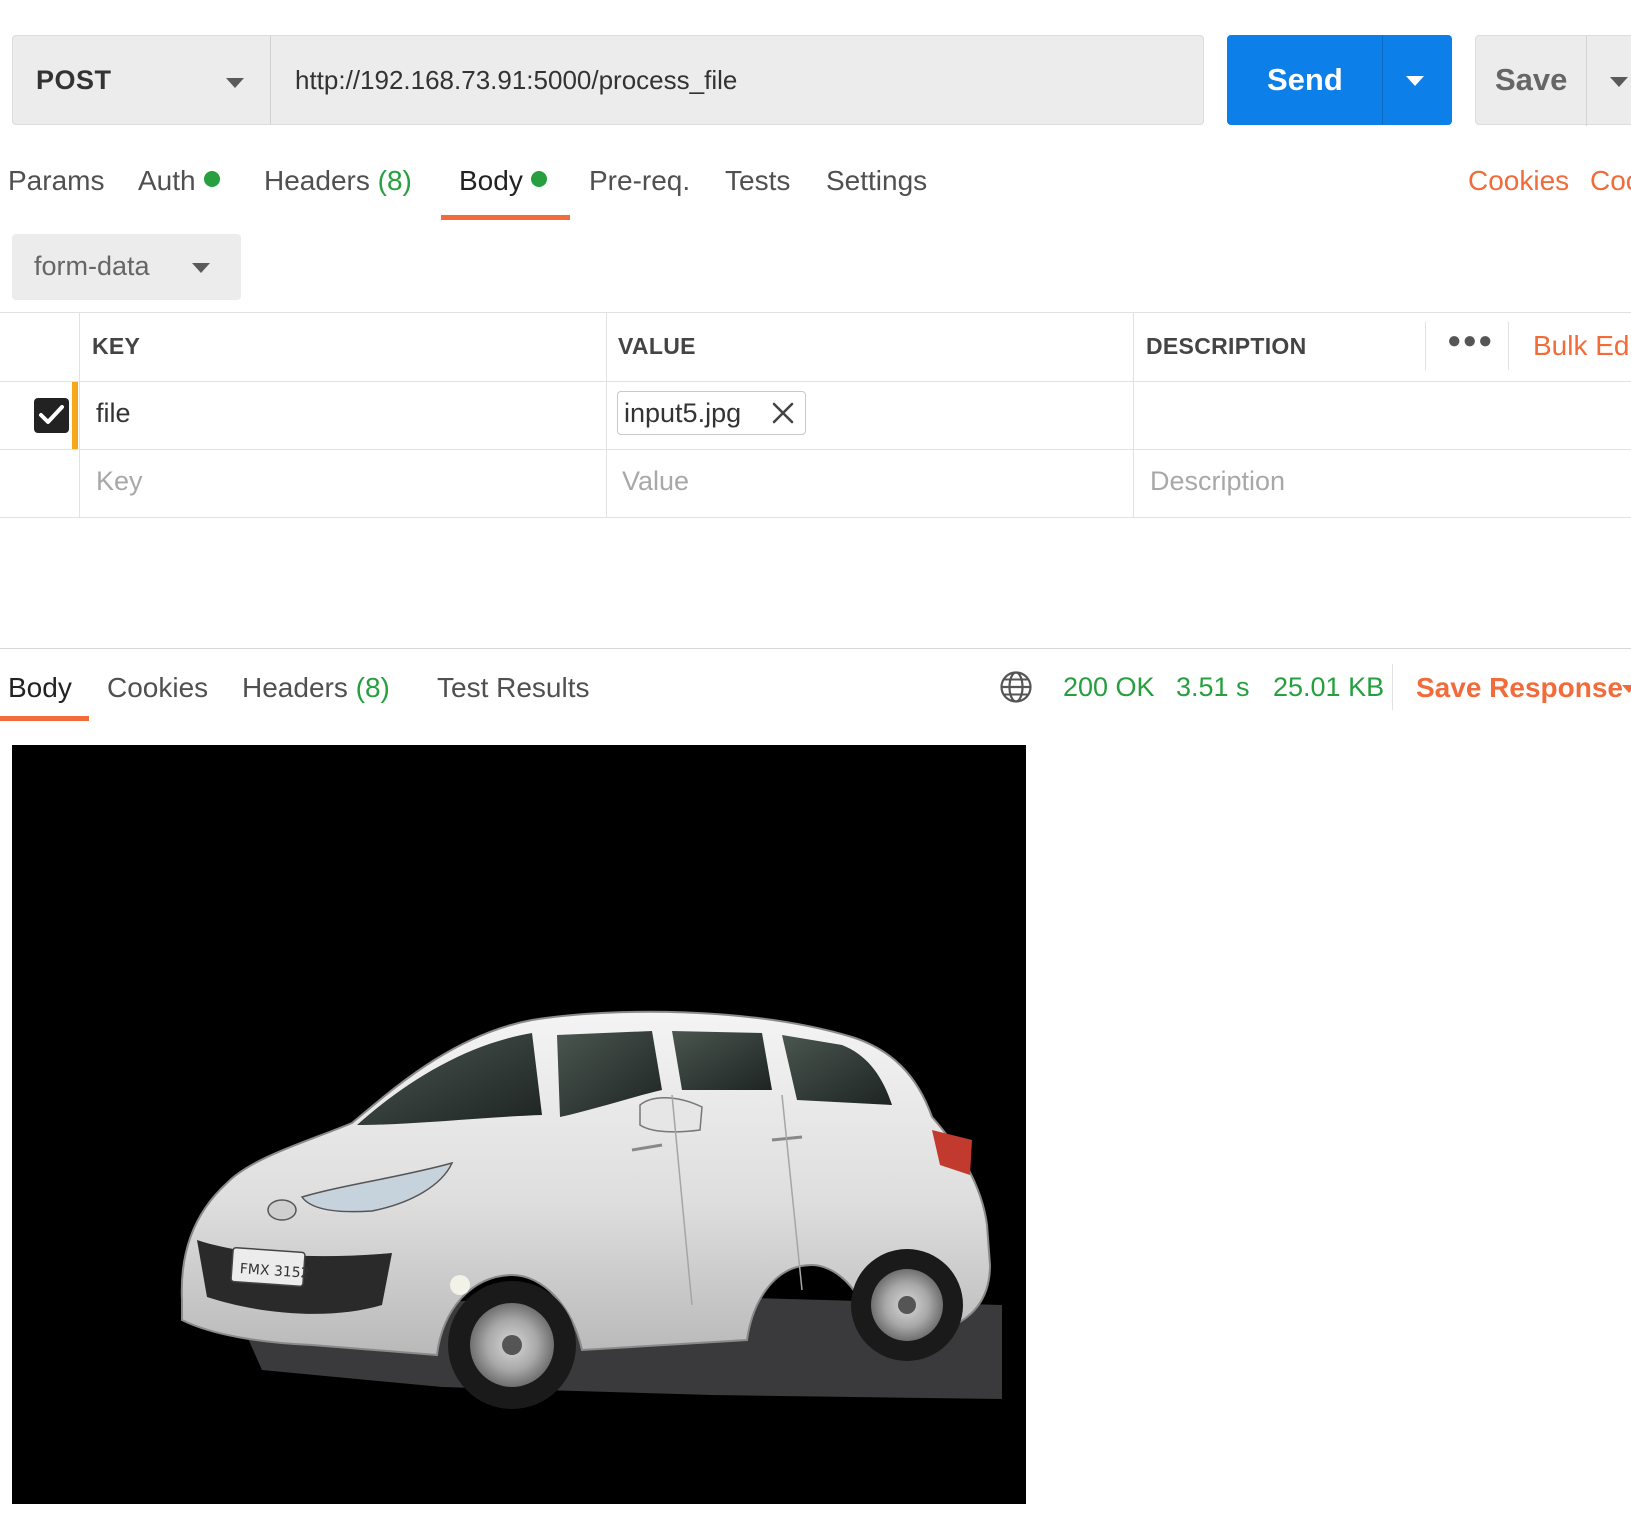 This screenshot has height=1535, width=1631. What do you see at coordinates (683, 413) in the screenshot?
I see `file-name: input5.jpg` at bounding box center [683, 413].